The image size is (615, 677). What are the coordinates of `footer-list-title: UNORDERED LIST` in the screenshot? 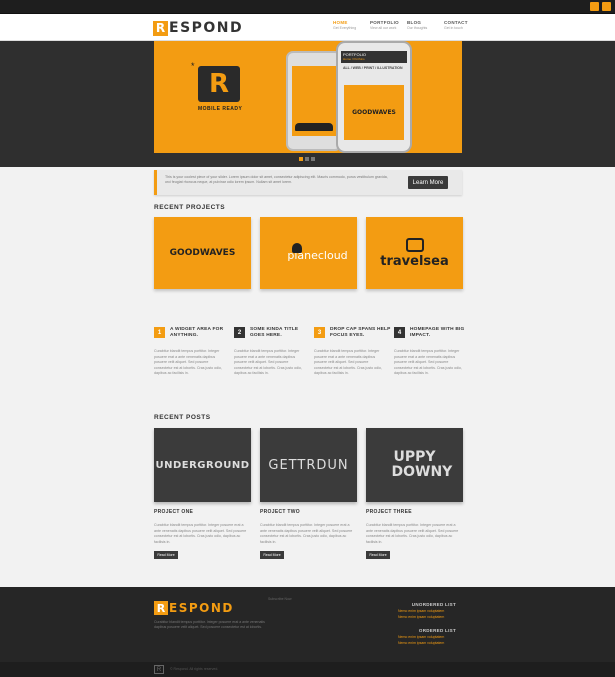 It's located at (433, 604).